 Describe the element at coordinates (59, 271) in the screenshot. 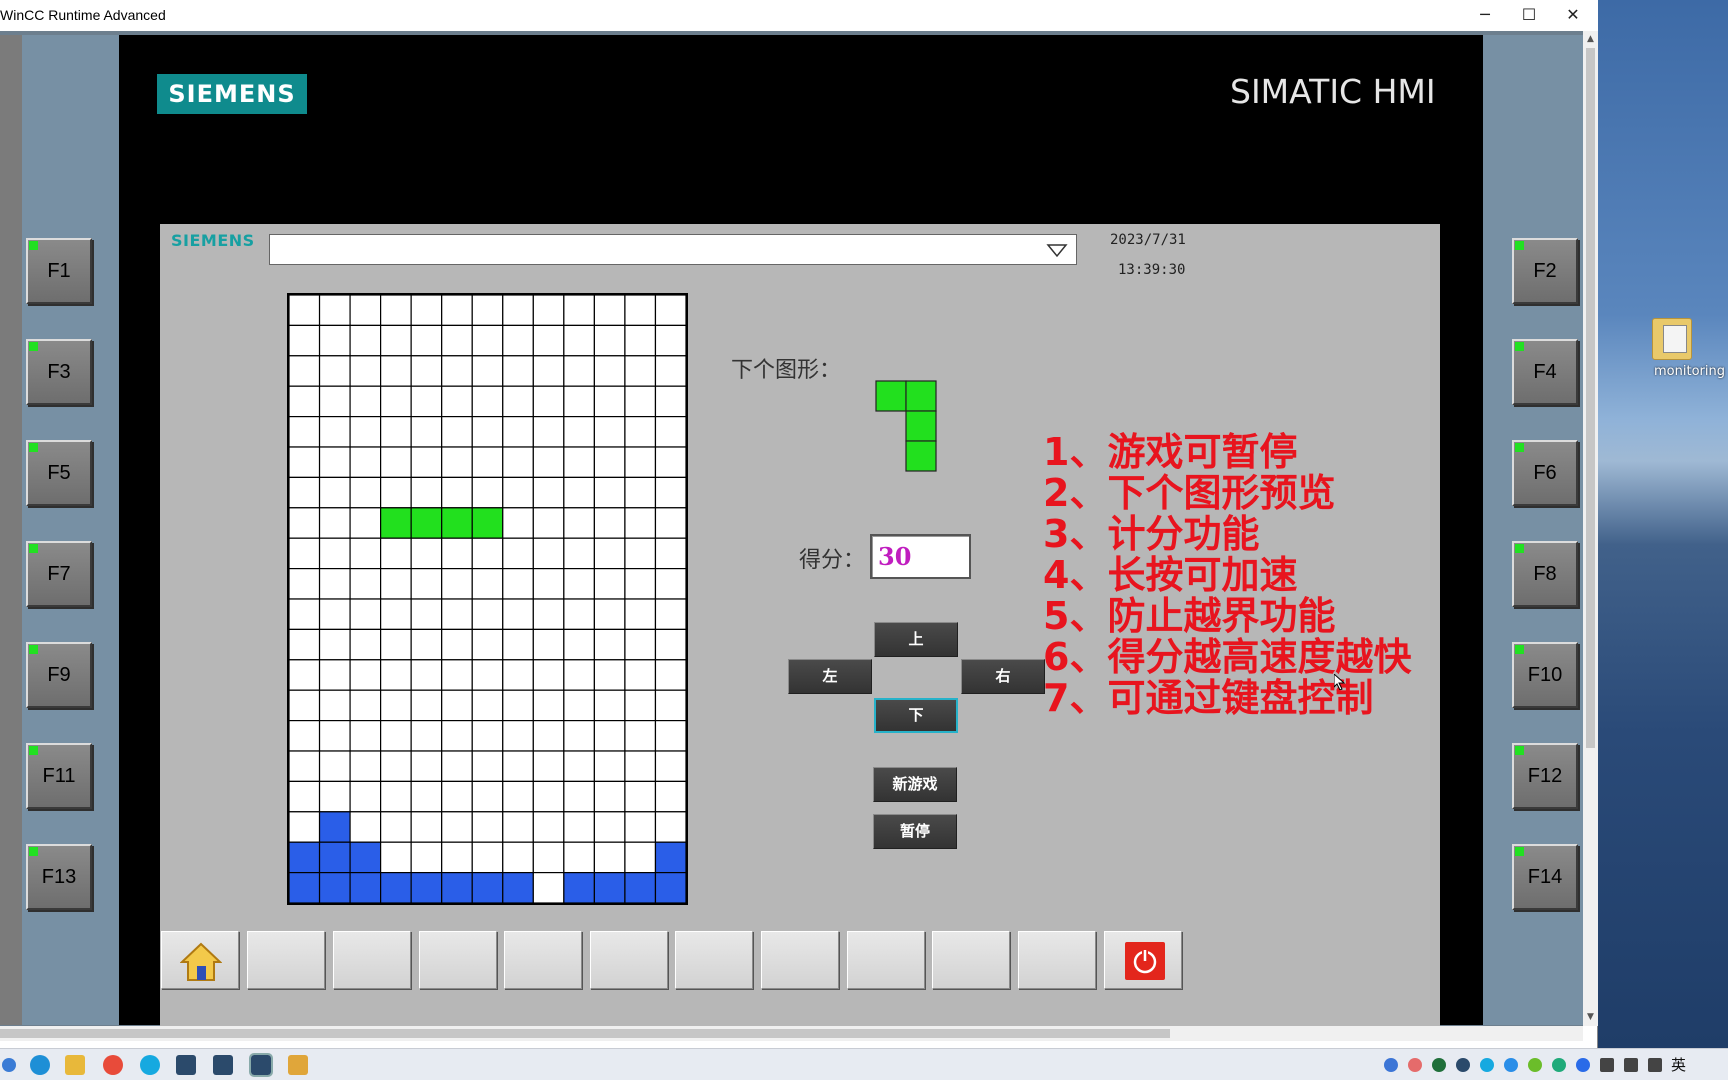

I see `fkey-f1: F1` at that location.